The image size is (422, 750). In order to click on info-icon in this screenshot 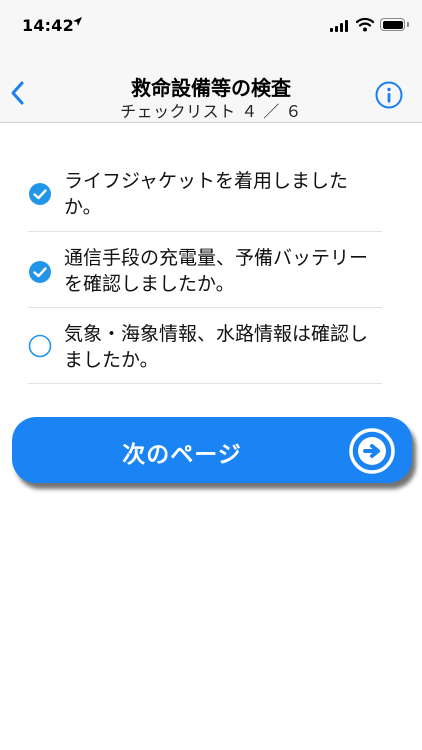, I will do `click(389, 95)`.